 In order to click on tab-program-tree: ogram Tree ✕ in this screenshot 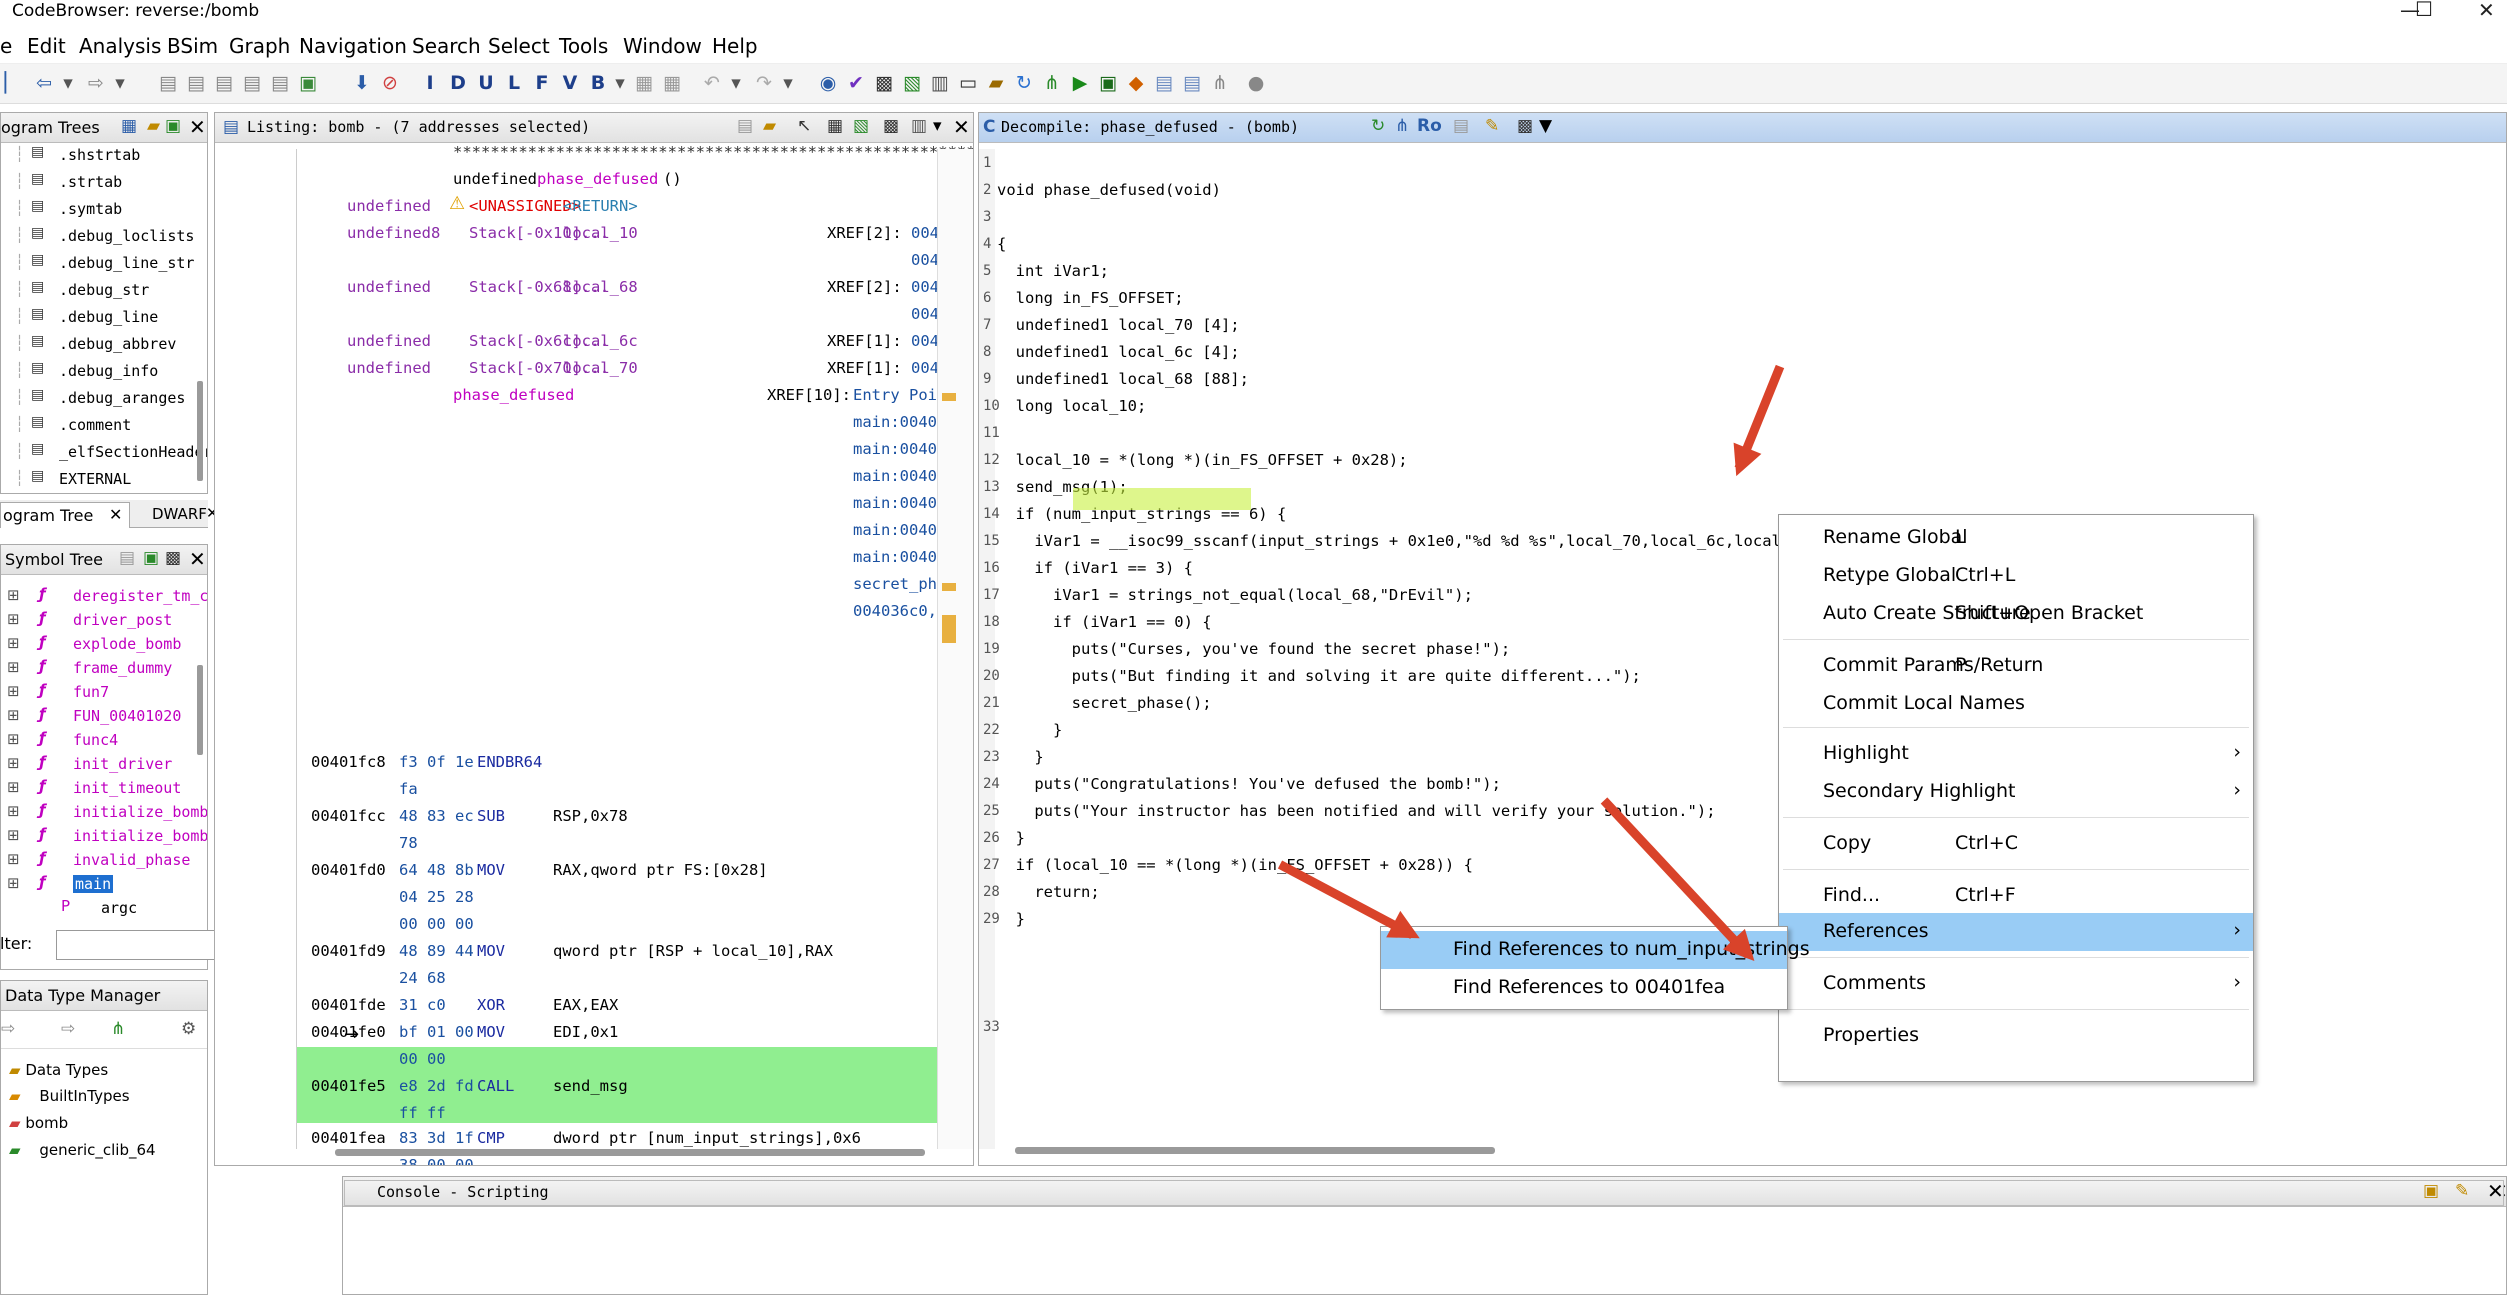, I will do `click(65, 515)`.